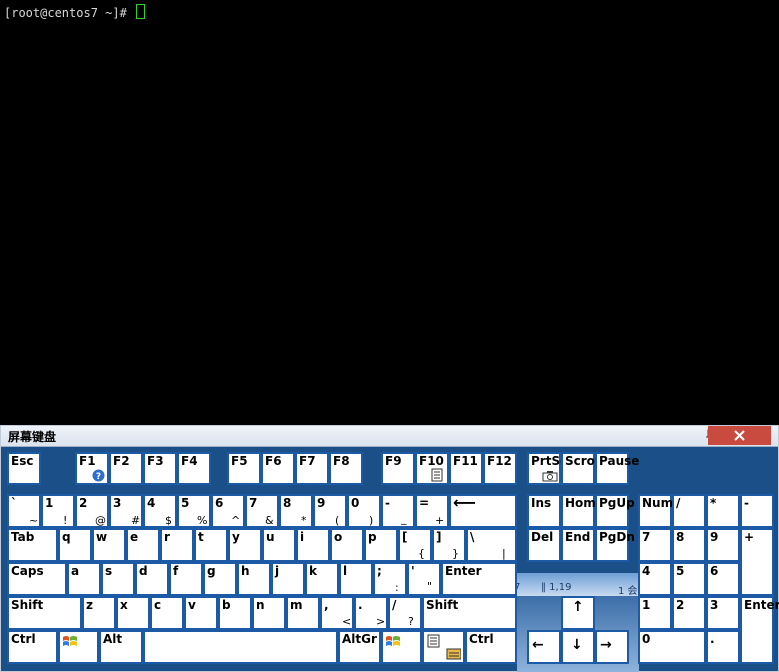 This screenshot has height=672, width=779. I want to click on key-8: 8 *, so click(296, 511).